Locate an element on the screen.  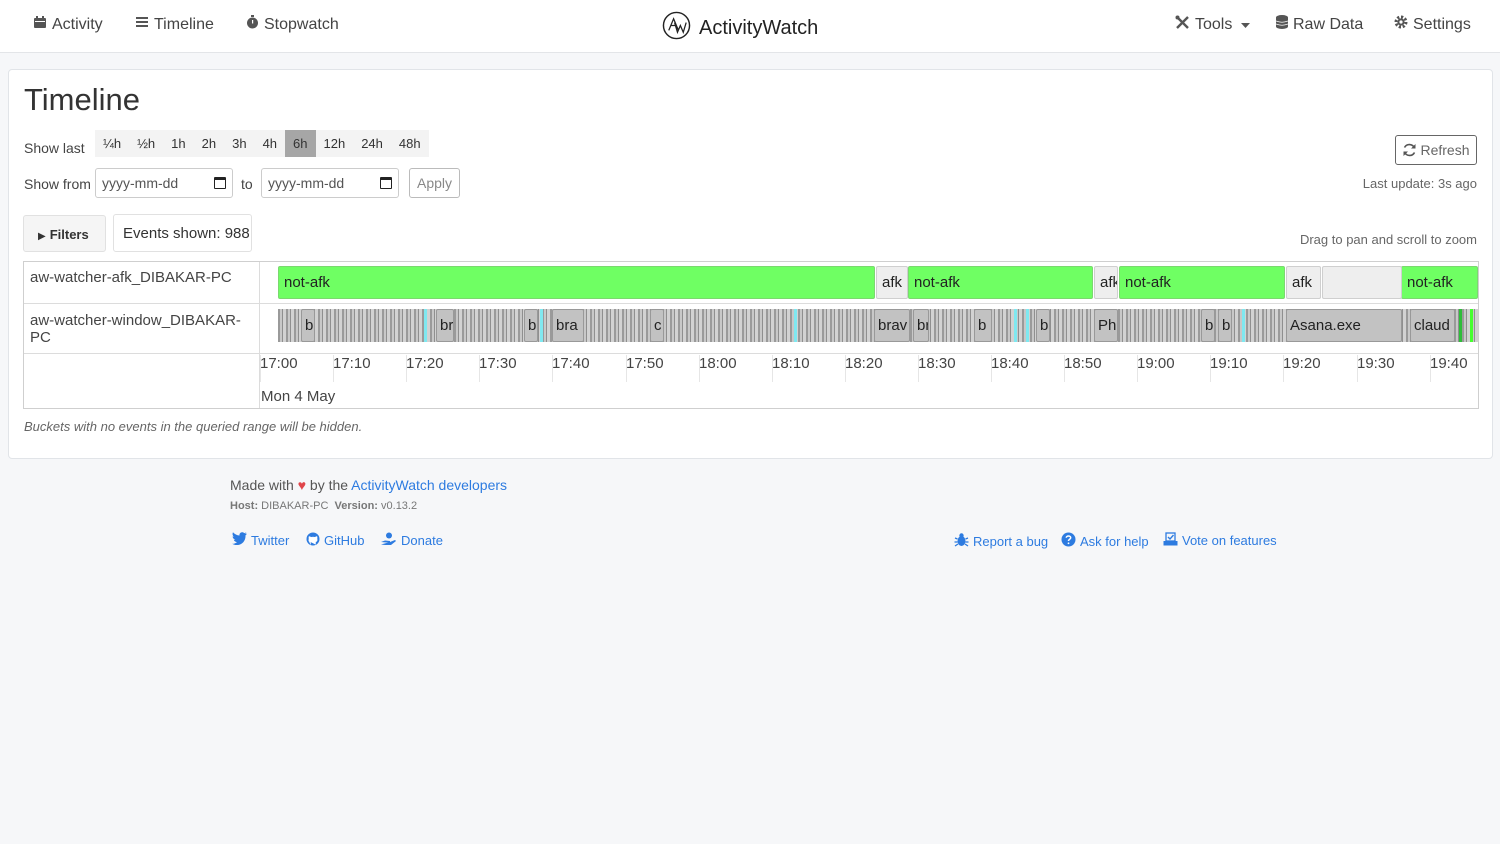
donate-link: Donate is located at coordinates (412, 540).